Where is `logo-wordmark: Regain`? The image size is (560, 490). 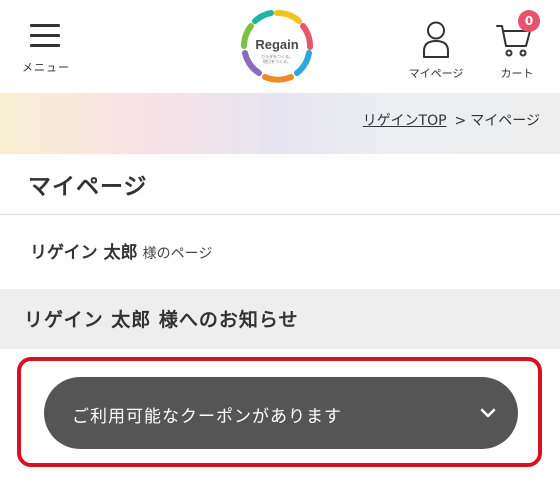 logo-wordmark: Regain is located at coordinates (277, 44).